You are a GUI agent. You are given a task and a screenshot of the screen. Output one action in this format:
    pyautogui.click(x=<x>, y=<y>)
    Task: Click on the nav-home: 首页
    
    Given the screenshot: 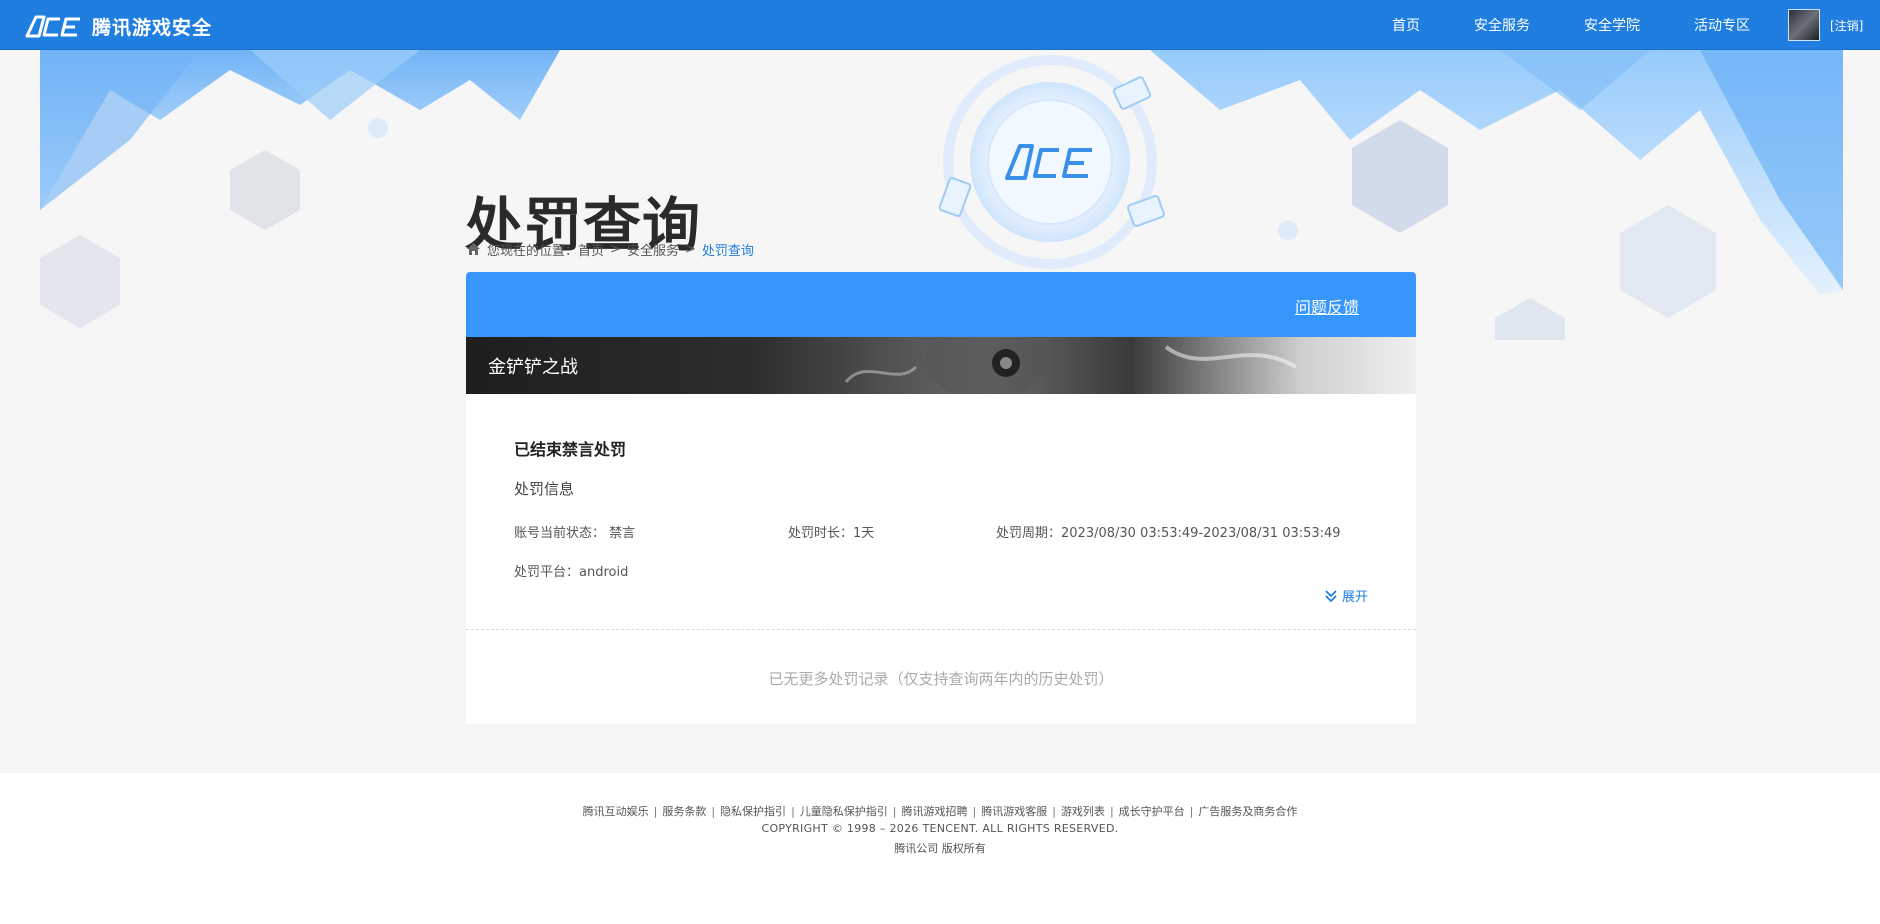 What is the action you would take?
    pyautogui.click(x=1406, y=25)
    